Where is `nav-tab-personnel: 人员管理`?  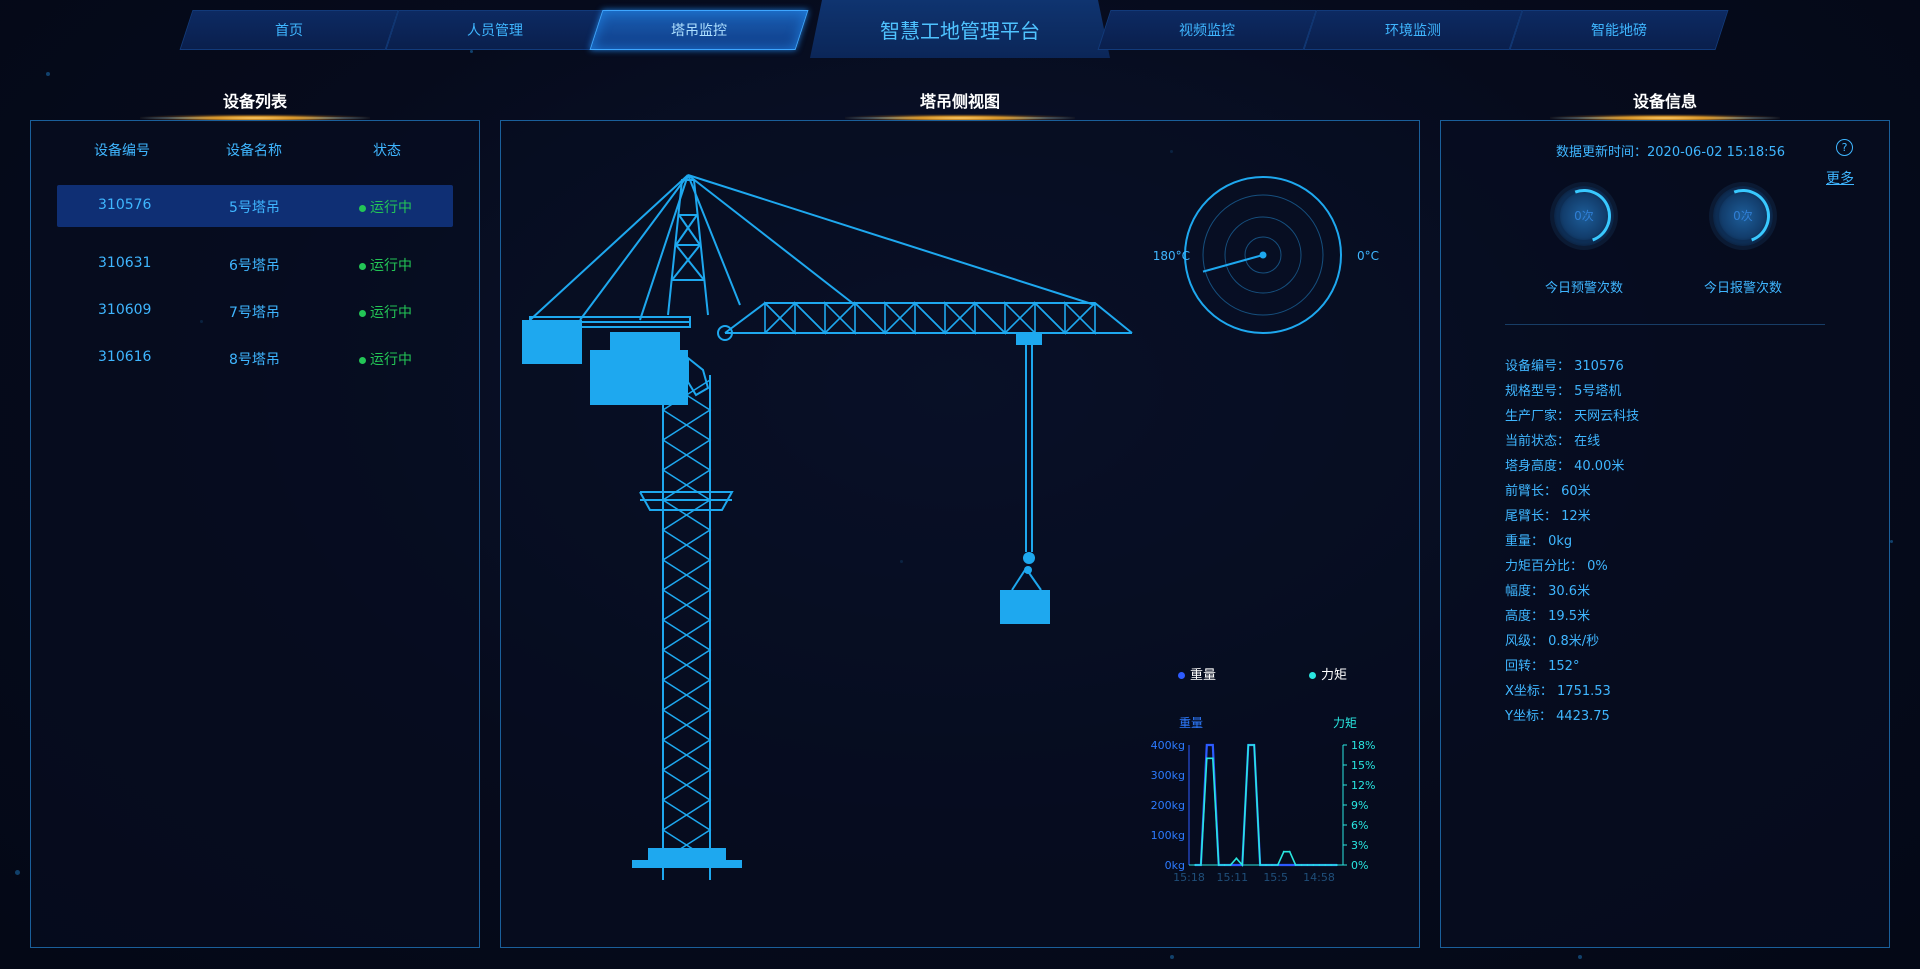 nav-tab-personnel: 人员管理 is located at coordinates (495, 30).